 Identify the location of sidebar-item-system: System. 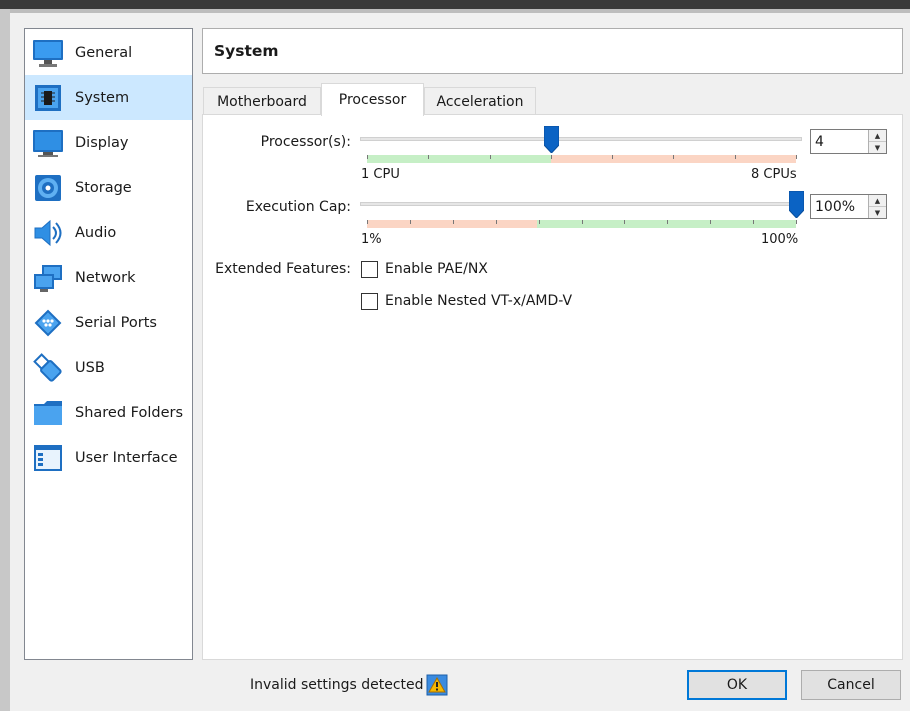
(108, 97).